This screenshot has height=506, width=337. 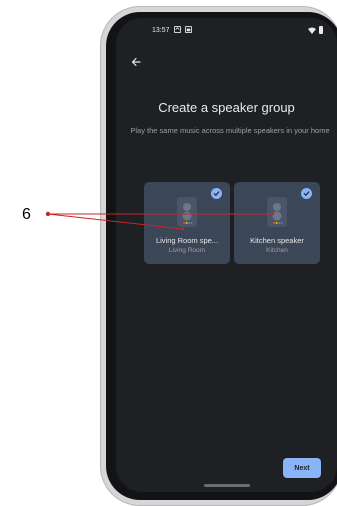 What do you see at coordinates (26, 214) in the screenshot?
I see `callout-number: 6` at bounding box center [26, 214].